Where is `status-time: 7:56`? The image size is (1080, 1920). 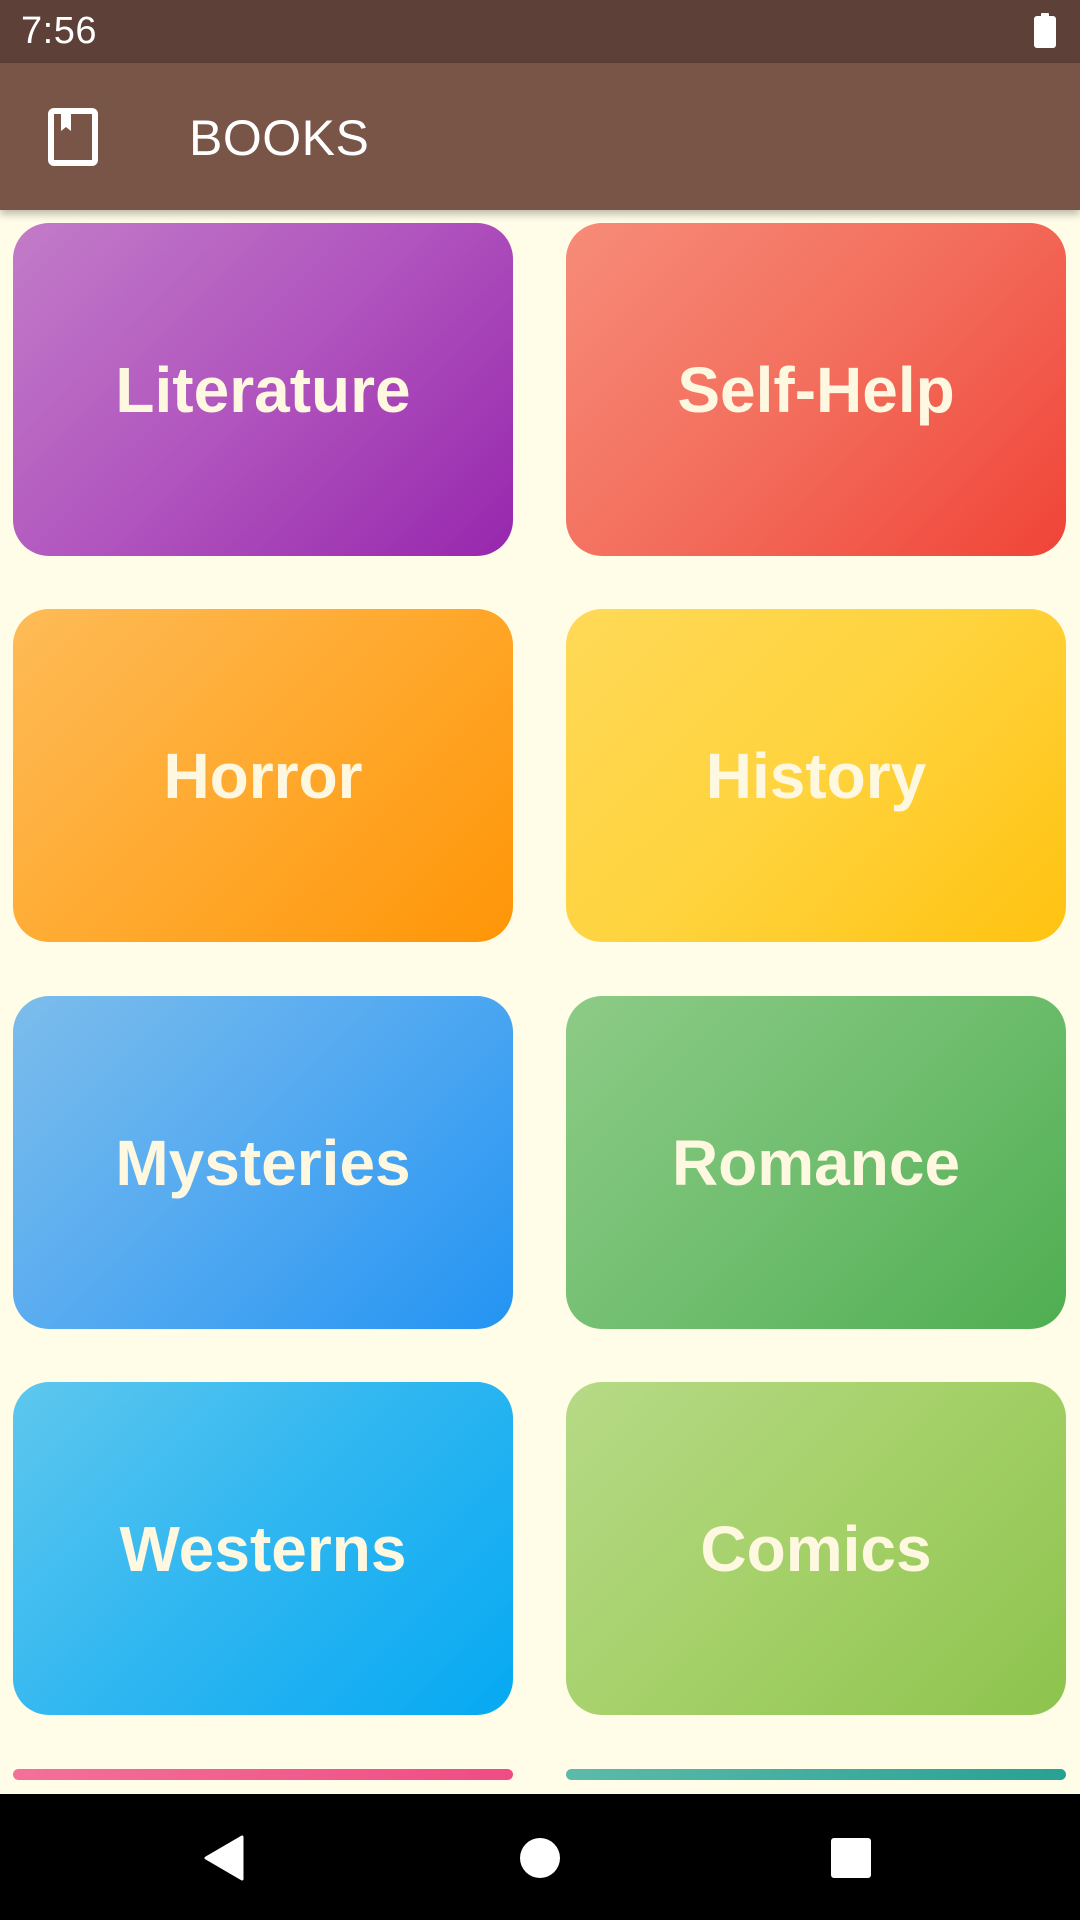 status-time: 7:56 is located at coordinates (59, 31).